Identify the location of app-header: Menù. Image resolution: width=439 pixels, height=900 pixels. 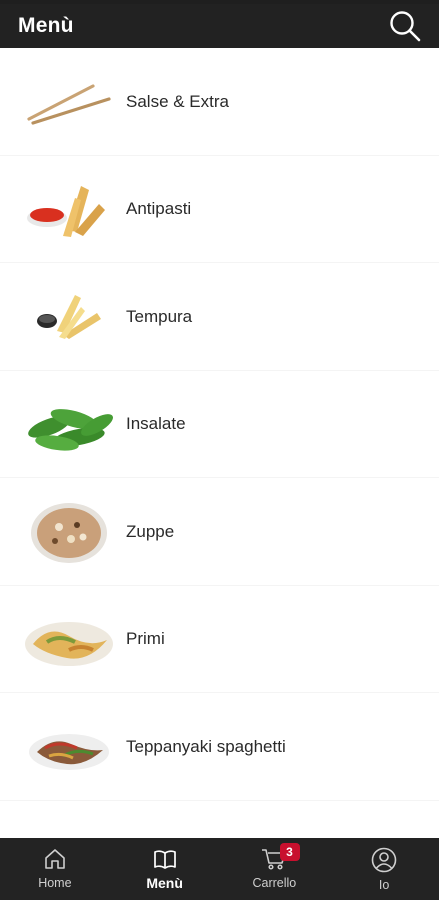
(219, 26).